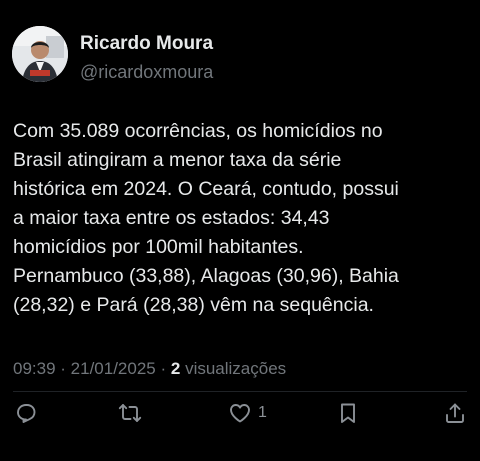 This screenshot has width=480, height=461. I want to click on views-label: visualizações, so click(236, 368).